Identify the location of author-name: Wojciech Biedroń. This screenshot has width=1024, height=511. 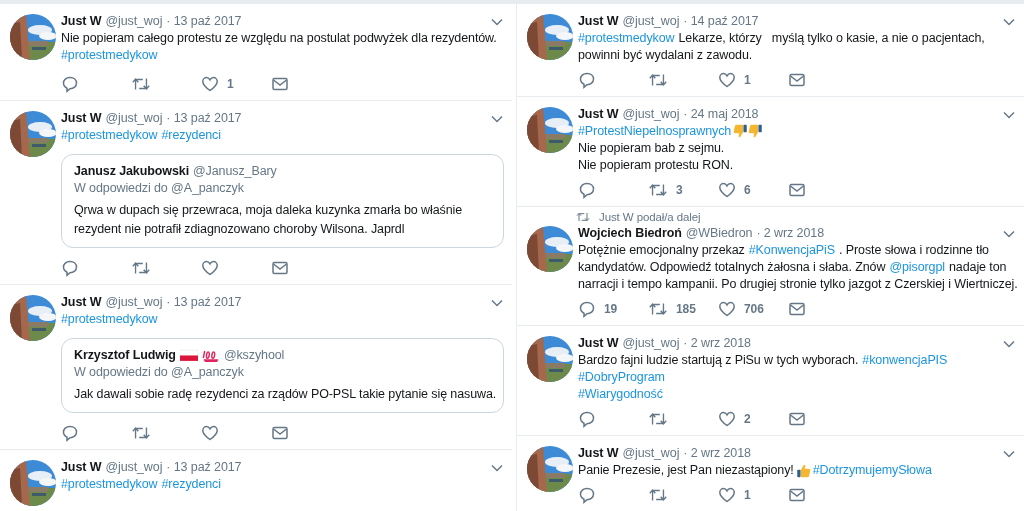
(630, 233).